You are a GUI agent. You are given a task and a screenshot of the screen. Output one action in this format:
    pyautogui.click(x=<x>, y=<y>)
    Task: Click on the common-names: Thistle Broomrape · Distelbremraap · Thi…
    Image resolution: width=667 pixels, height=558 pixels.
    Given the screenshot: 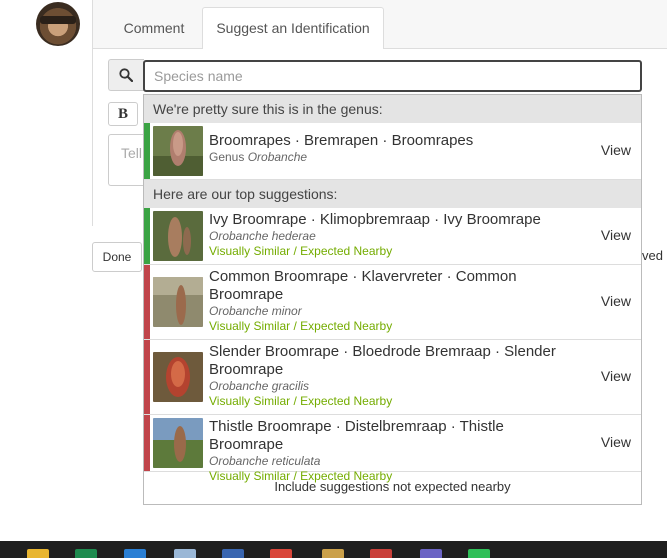 What is the action you would take?
    pyautogui.click(x=356, y=435)
    